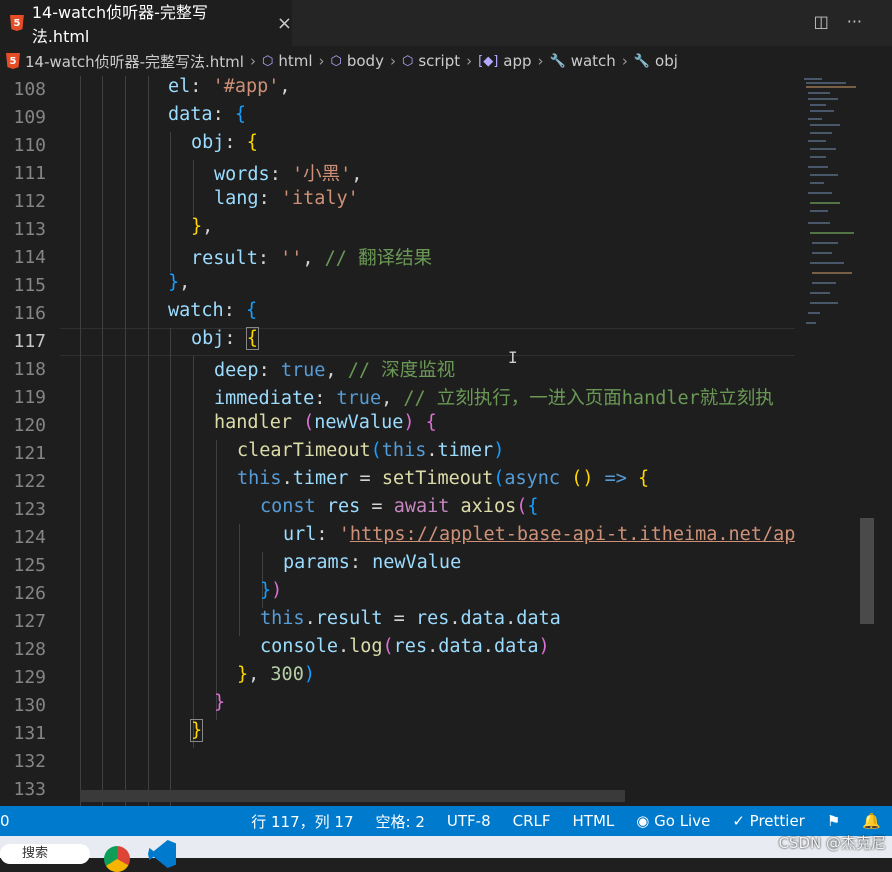  Describe the element at coordinates (288, 174) in the screenshot. I see `code-line: words: '小黑',` at that location.